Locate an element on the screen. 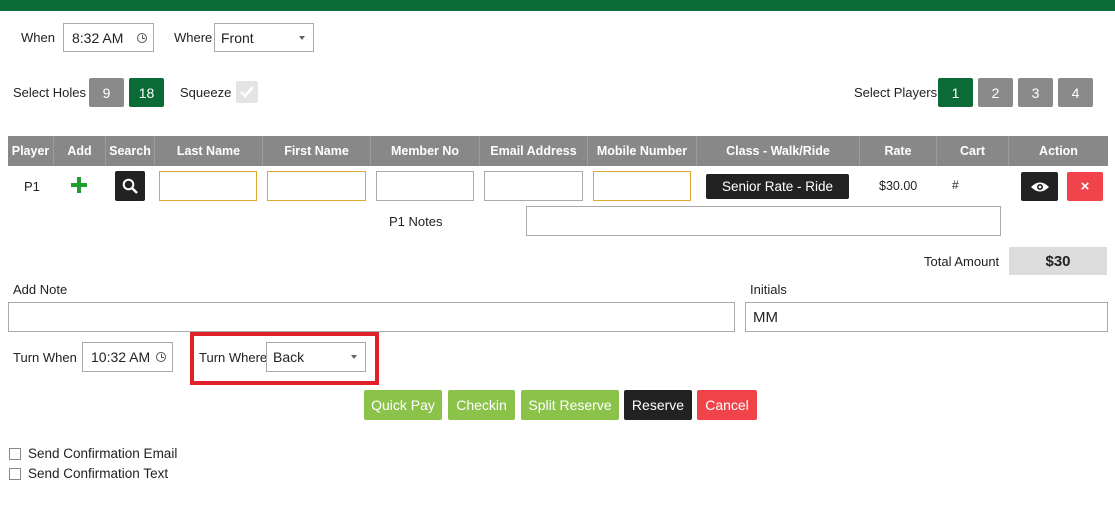 The height and width of the screenshot is (532, 1115). holes-18-button: 18 is located at coordinates (146, 92).